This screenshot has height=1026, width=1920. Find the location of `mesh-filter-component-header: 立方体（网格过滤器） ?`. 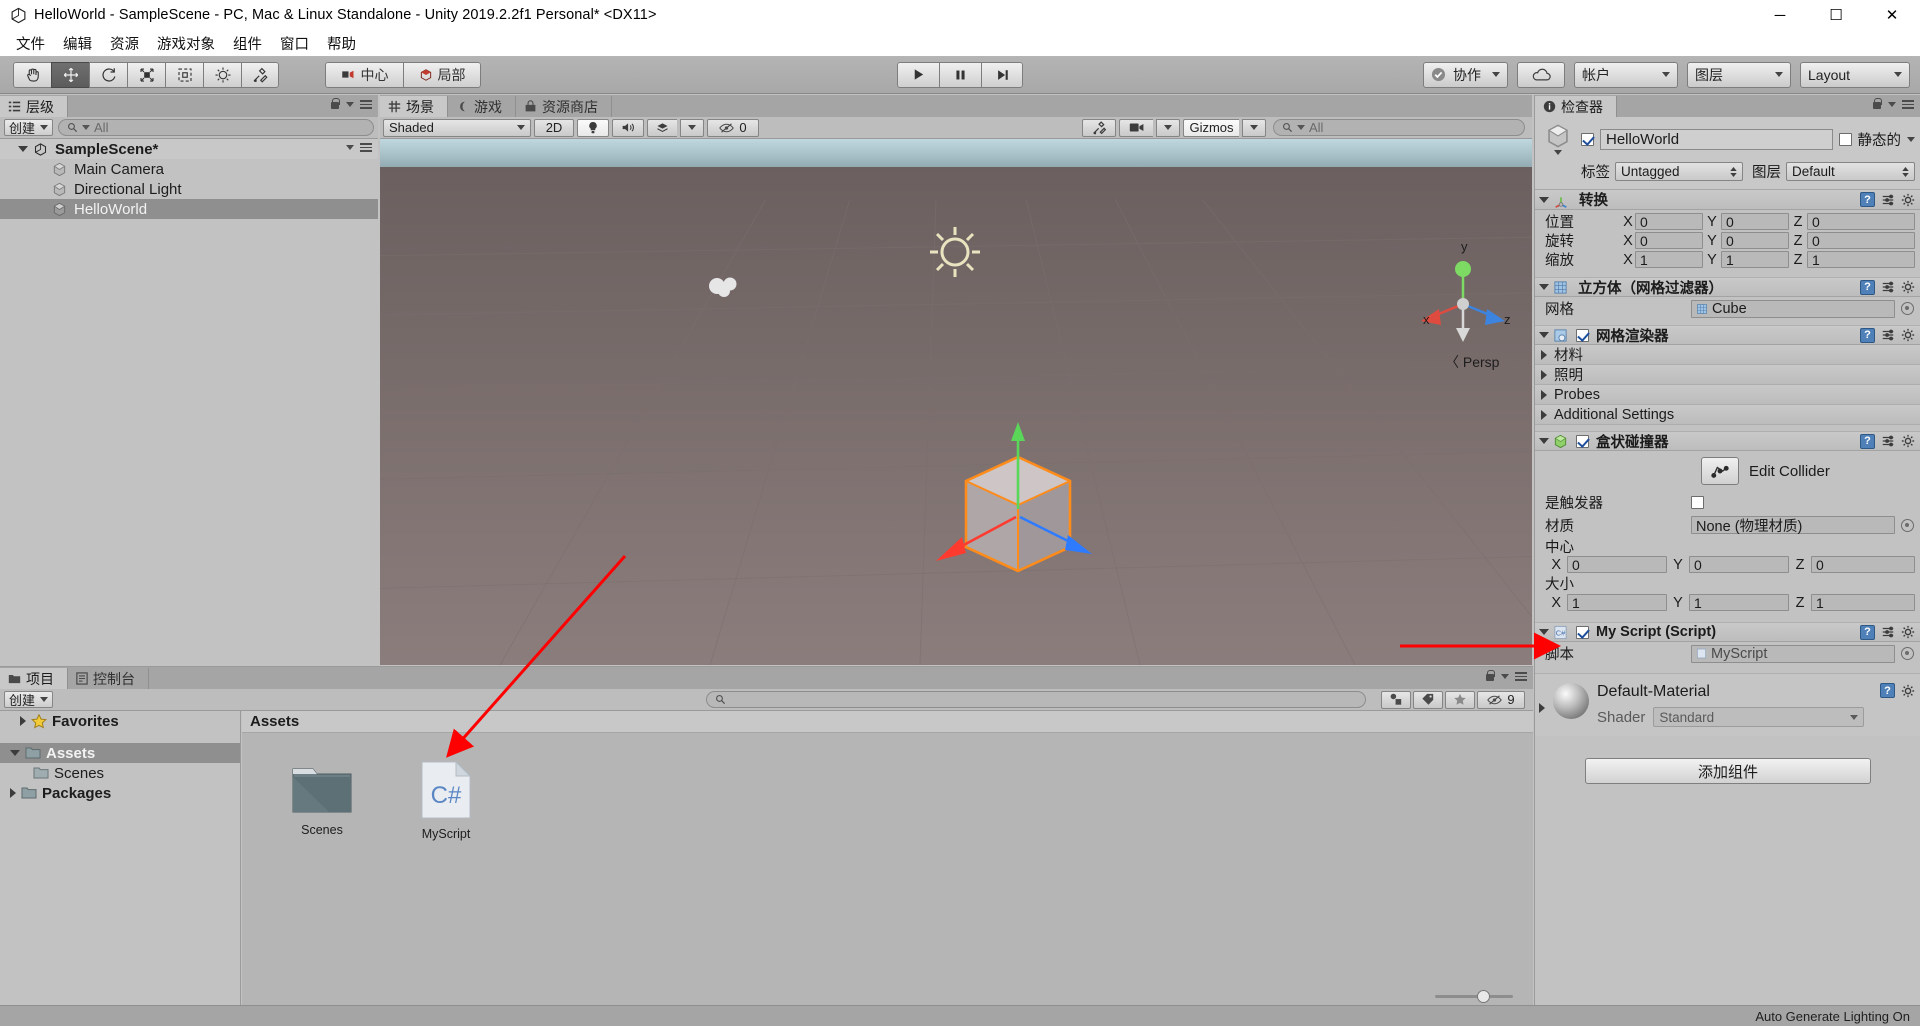

mesh-filter-component-header: 立方体（网格过滤器） ? is located at coordinates (1727, 287).